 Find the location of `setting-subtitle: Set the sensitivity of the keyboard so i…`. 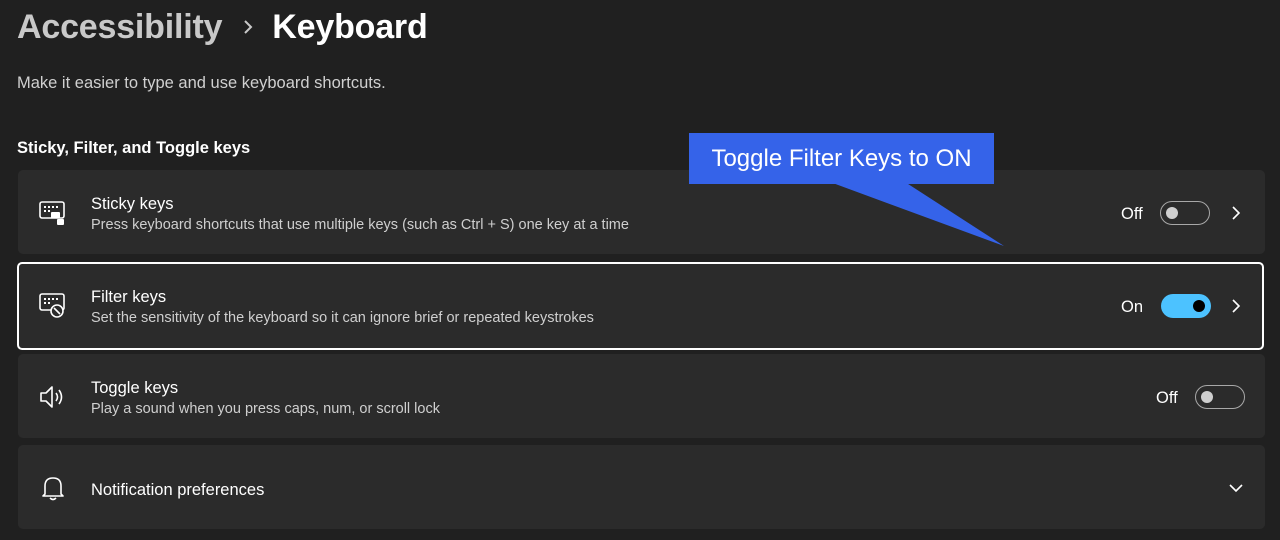

setting-subtitle: Set the sensitivity of the keyboard so i… is located at coordinates (342, 318).